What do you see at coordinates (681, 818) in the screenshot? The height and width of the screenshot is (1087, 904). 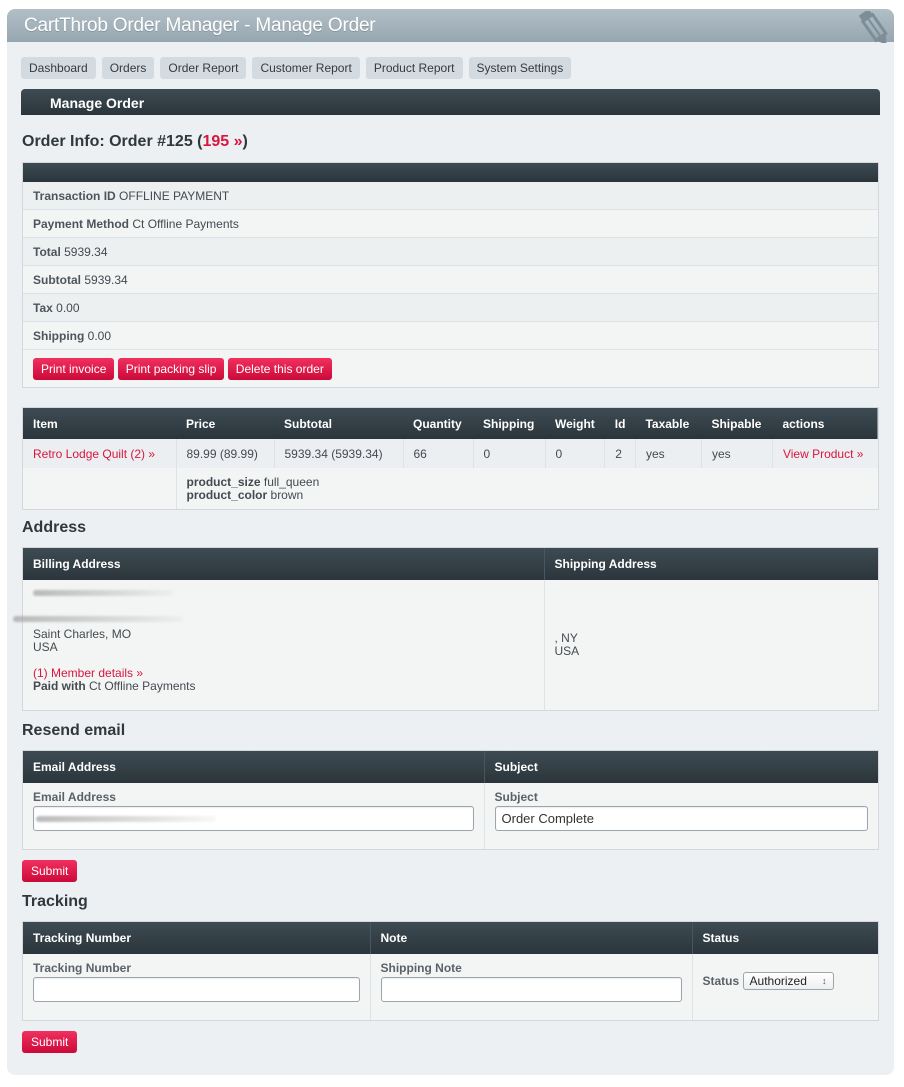 I see `subject-input: Order Complete` at bounding box center [681, 818].